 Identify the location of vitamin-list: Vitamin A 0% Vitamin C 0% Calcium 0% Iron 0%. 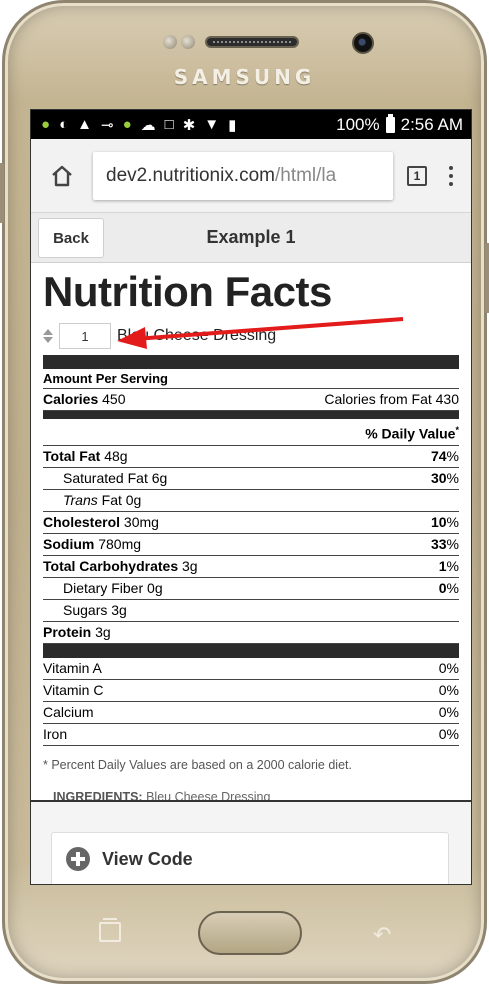
(251, 702).